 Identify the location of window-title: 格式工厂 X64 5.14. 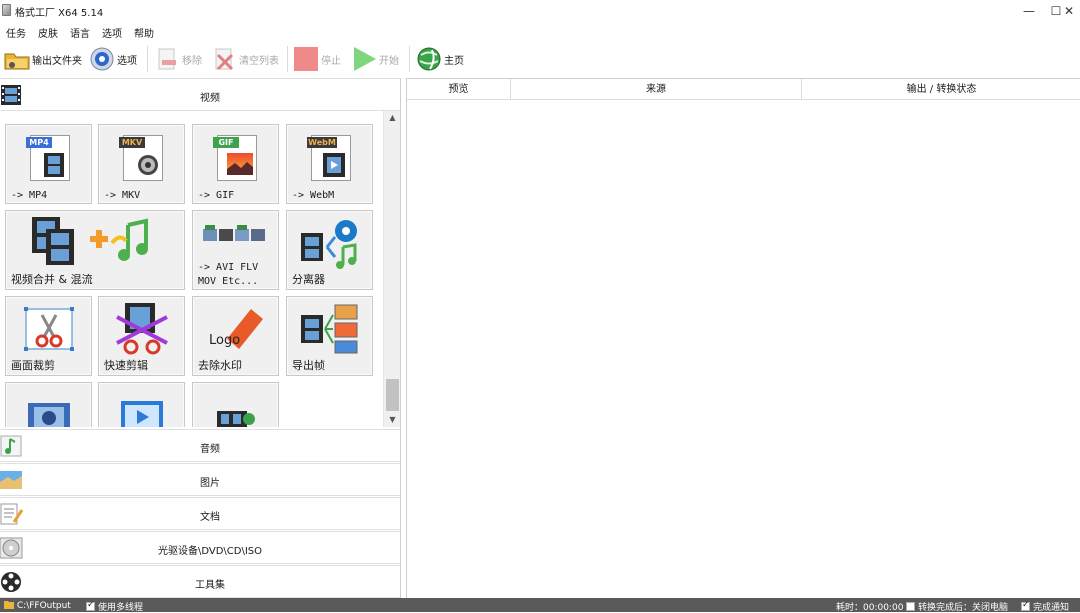
(59, 13).